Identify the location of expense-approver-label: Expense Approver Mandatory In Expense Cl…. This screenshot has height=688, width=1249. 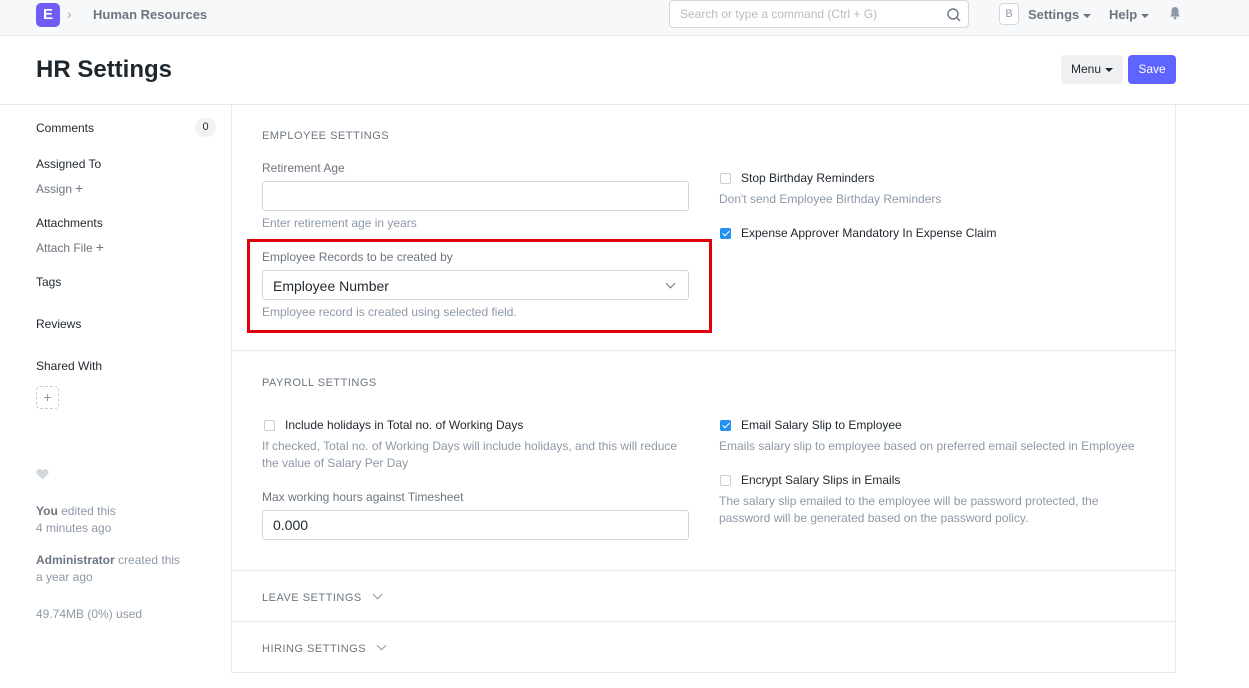
(868, 233).